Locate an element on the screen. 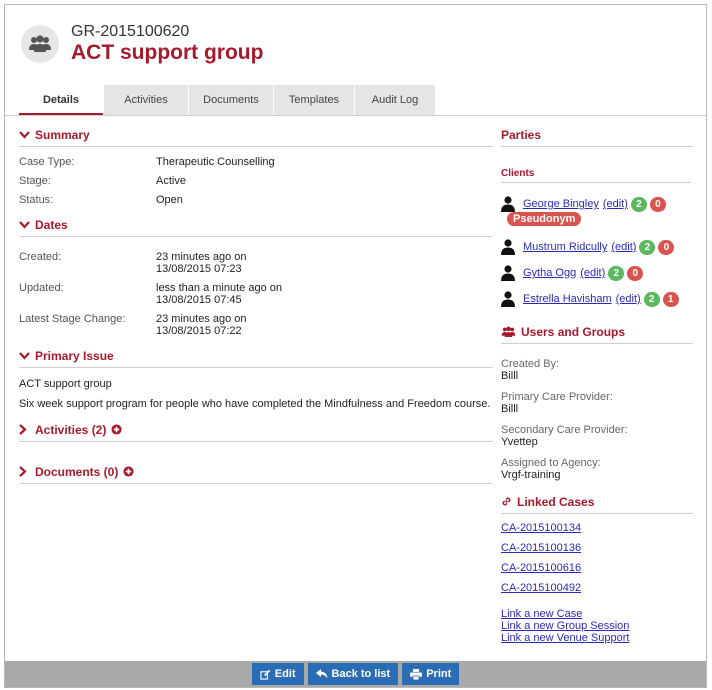 Image resolution: width=712 pixels, height=690 pixels. reply-icon is located at coordinates (321, 674).